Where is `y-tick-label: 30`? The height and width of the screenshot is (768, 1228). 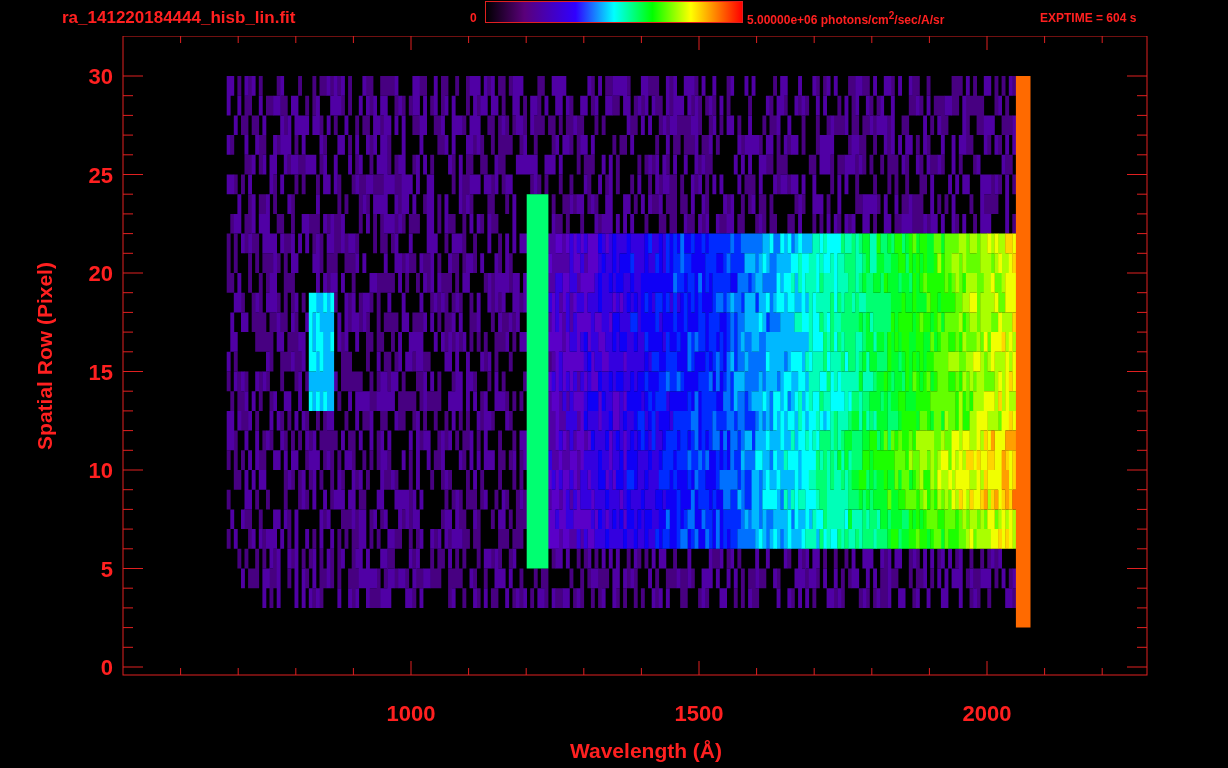 y-tick-label: 30 is located at coordinates (100, 76).